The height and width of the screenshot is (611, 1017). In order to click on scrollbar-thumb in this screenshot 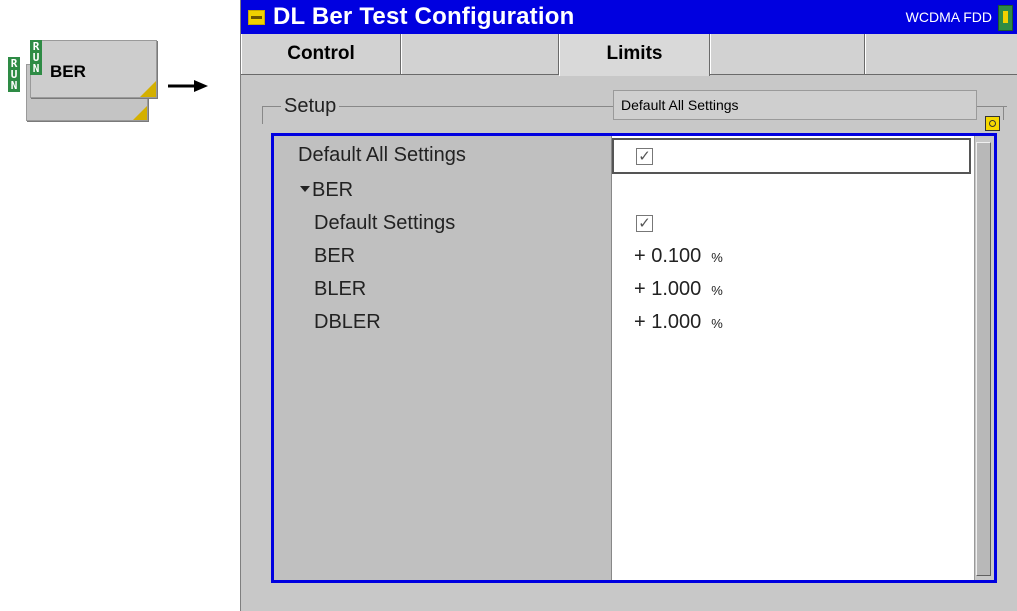, I will do `click(983, 359)`.